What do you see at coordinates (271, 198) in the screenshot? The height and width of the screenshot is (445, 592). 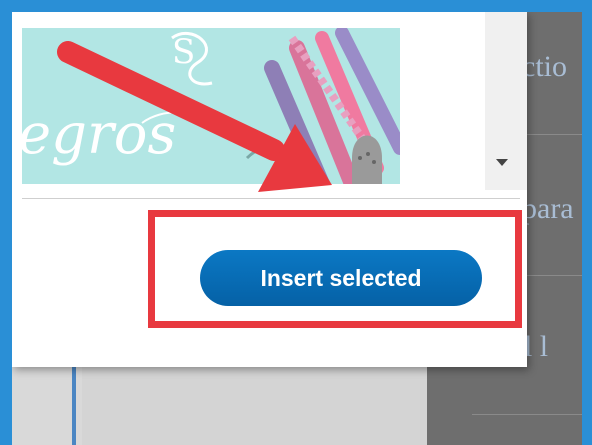 I see `dialog-divider` at bounding box center [271, 198].